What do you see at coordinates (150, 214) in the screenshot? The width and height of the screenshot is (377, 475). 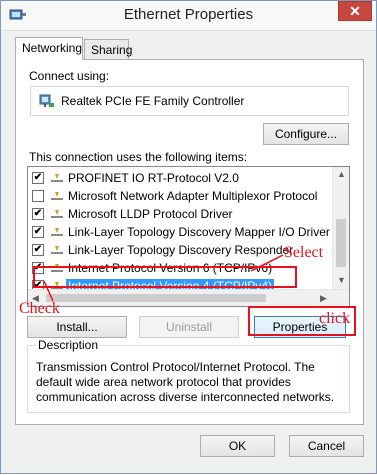 I see `item-label: Microsoft LLDP Protocol Driver` at bounding box center [150, 214].